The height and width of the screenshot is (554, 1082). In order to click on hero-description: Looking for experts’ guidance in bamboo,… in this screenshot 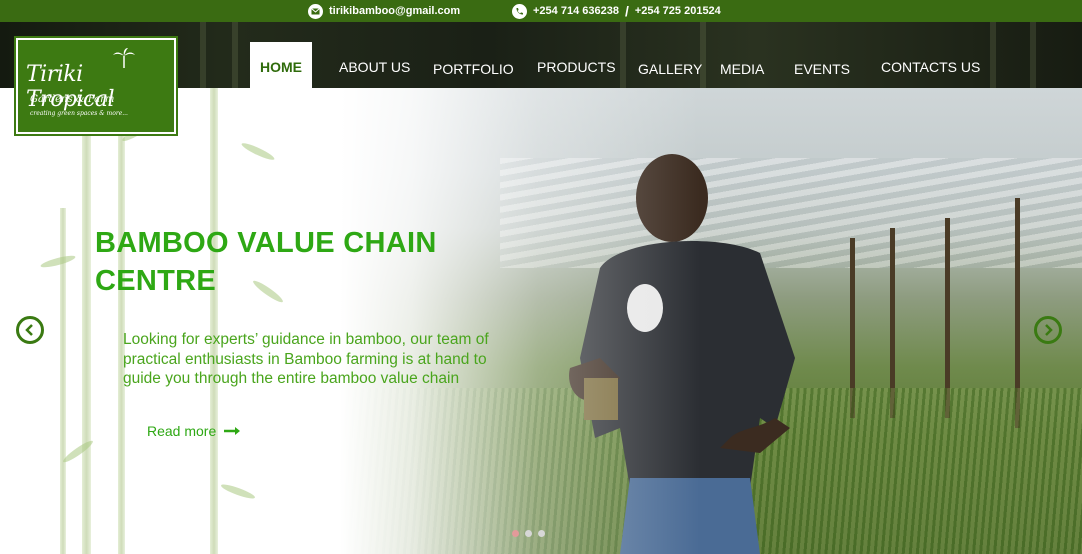, I will do `click(306, 359)`.